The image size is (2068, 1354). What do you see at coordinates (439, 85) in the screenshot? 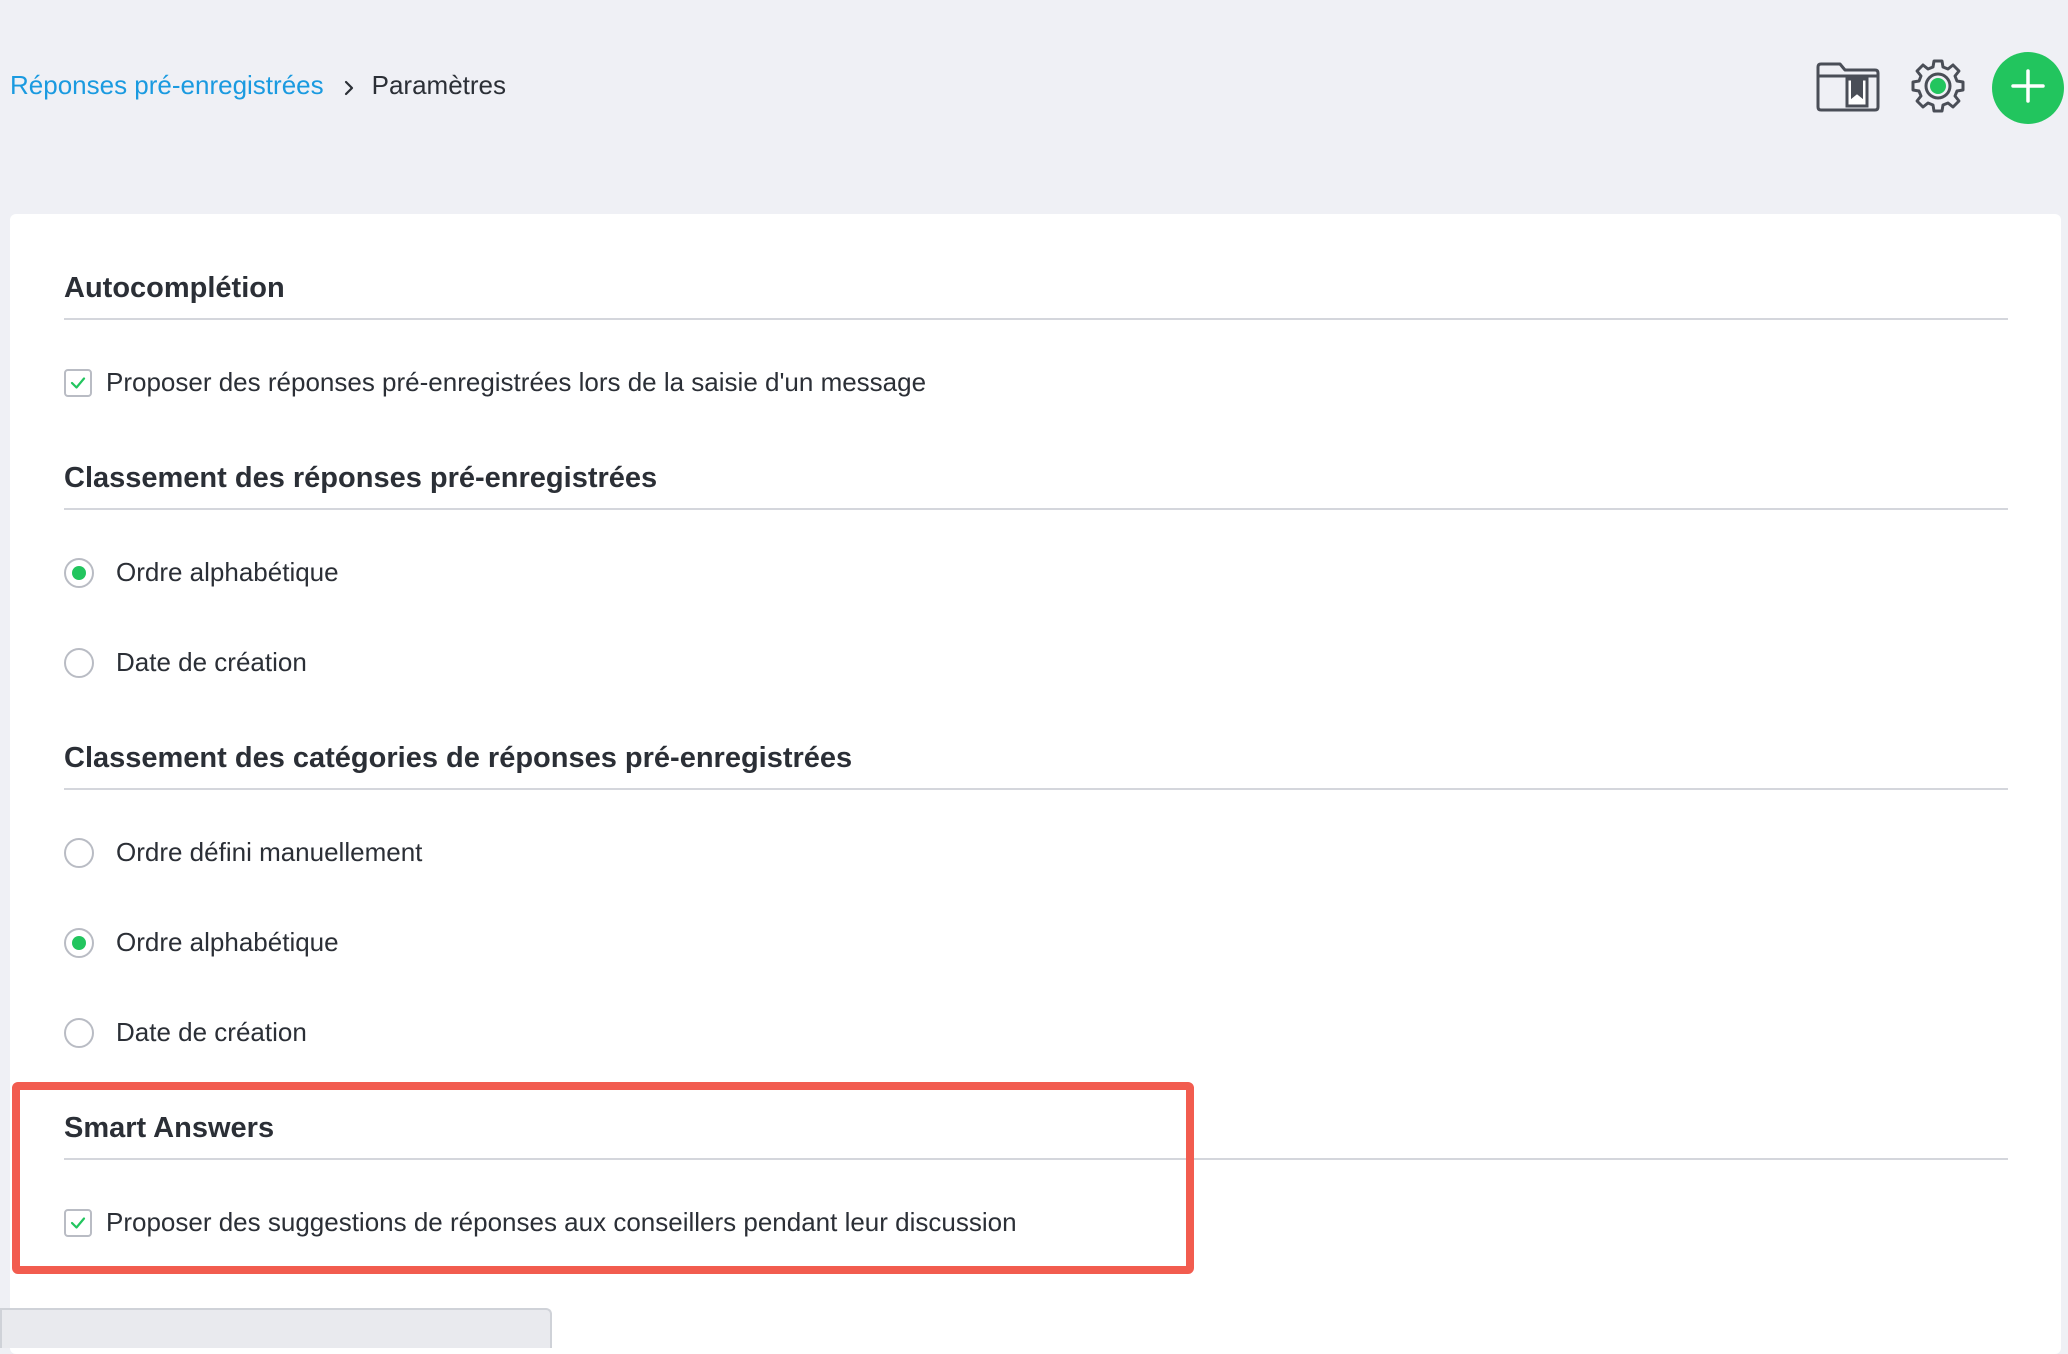
I see `breadcrumb-current: Paramètres` at bounding box center [439, 85].